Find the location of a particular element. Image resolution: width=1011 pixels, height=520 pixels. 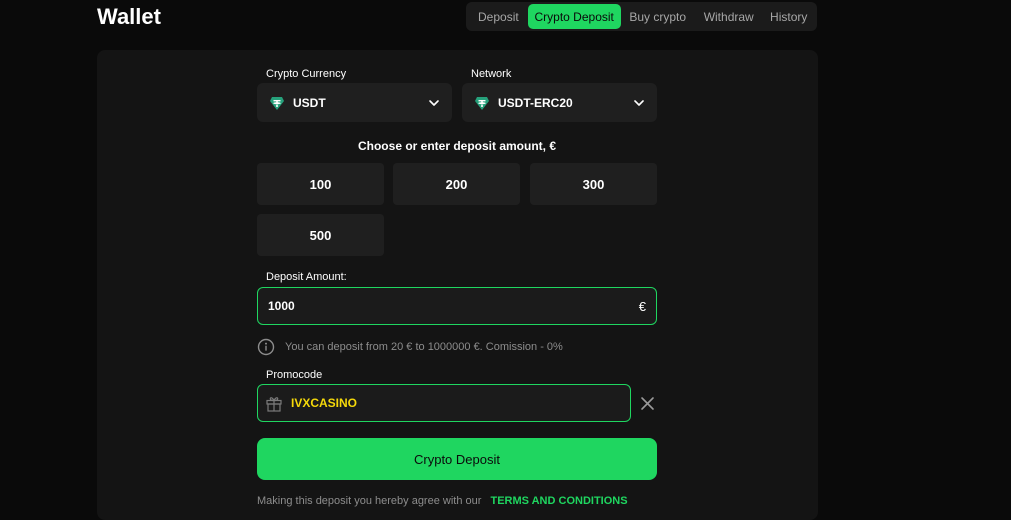

tab-deposit: Deposit is located at coordinates (498, 16).